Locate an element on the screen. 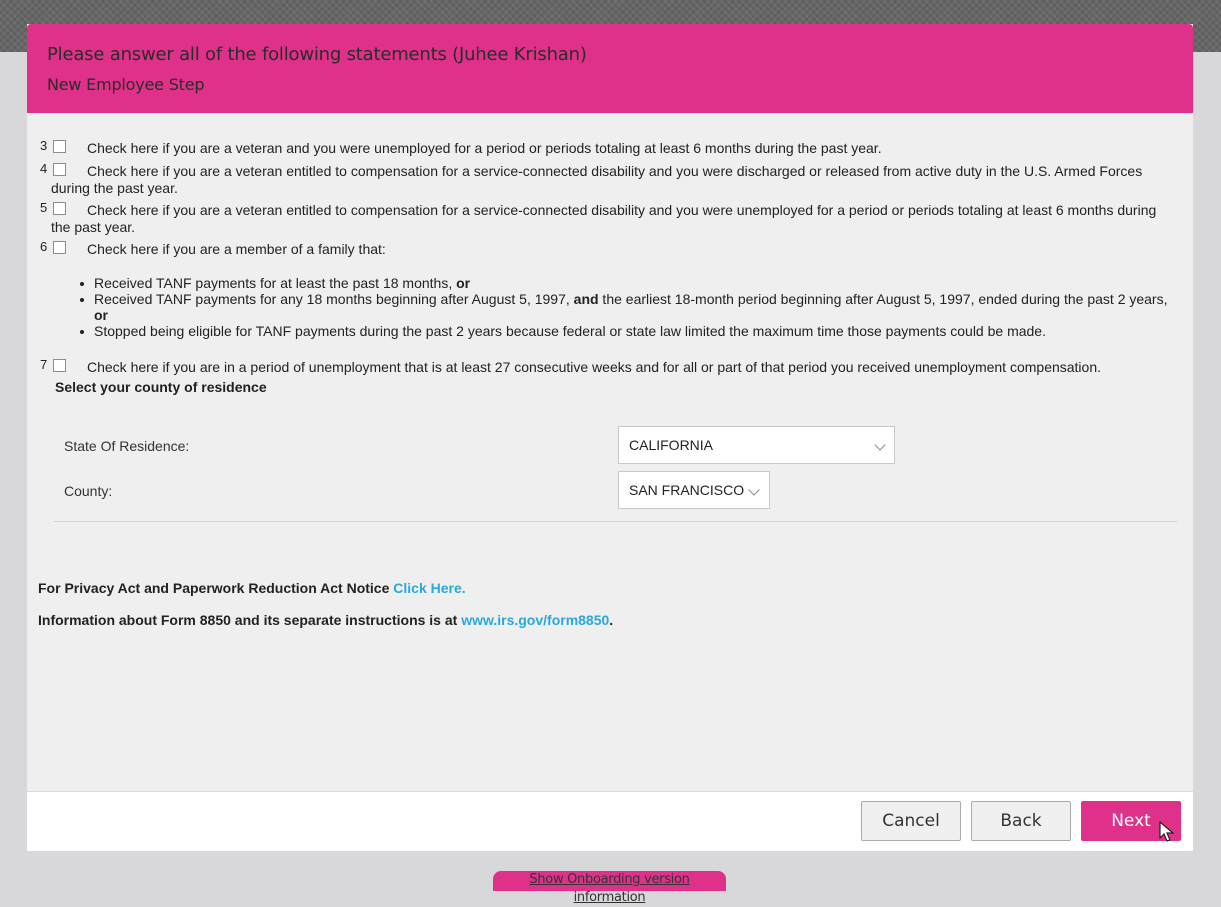 Image resolution: width=1221 pixels, height=907 pixels. statement-6-checkbox is located at coordinates (59, 247).